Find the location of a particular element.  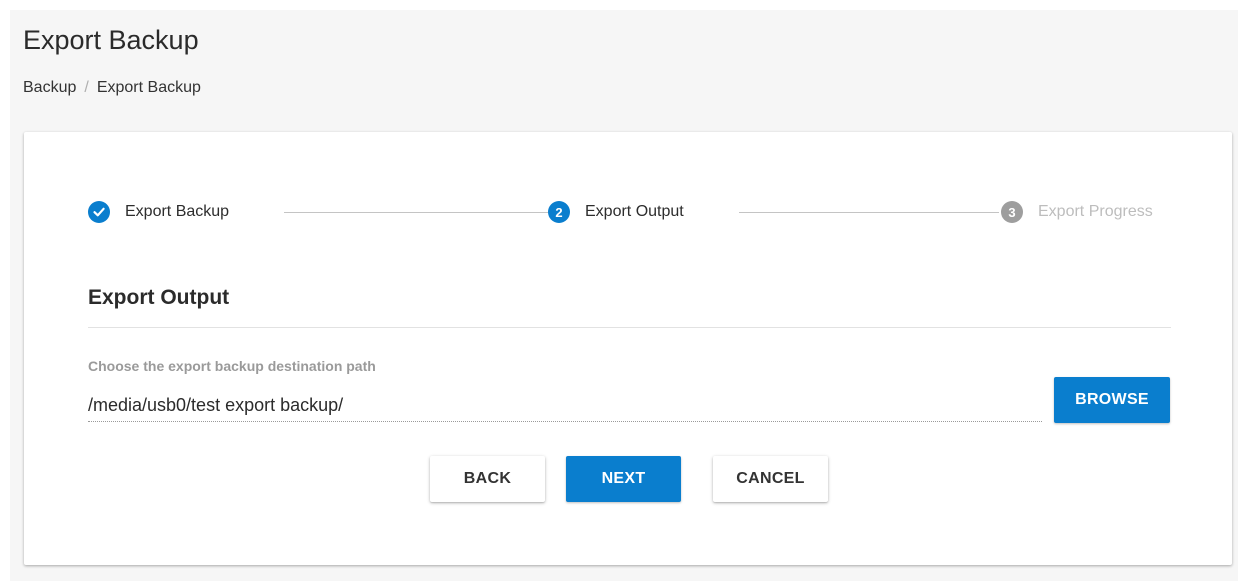

step-label: Export Output is located at coordinates (634, 211).